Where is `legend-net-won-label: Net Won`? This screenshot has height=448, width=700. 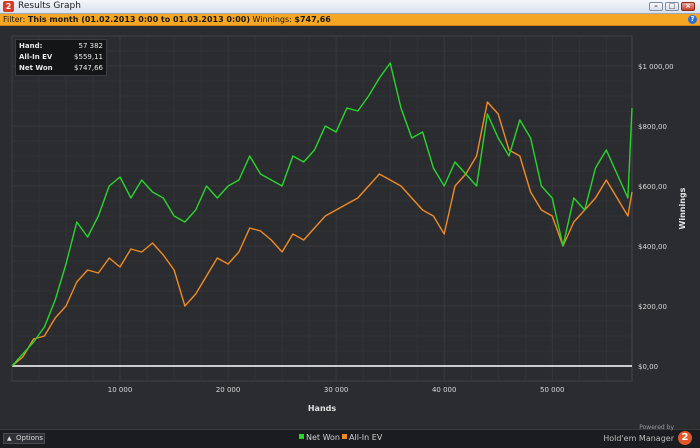 legend-net-won-label: Net Won is located at coordinates (323, 437).